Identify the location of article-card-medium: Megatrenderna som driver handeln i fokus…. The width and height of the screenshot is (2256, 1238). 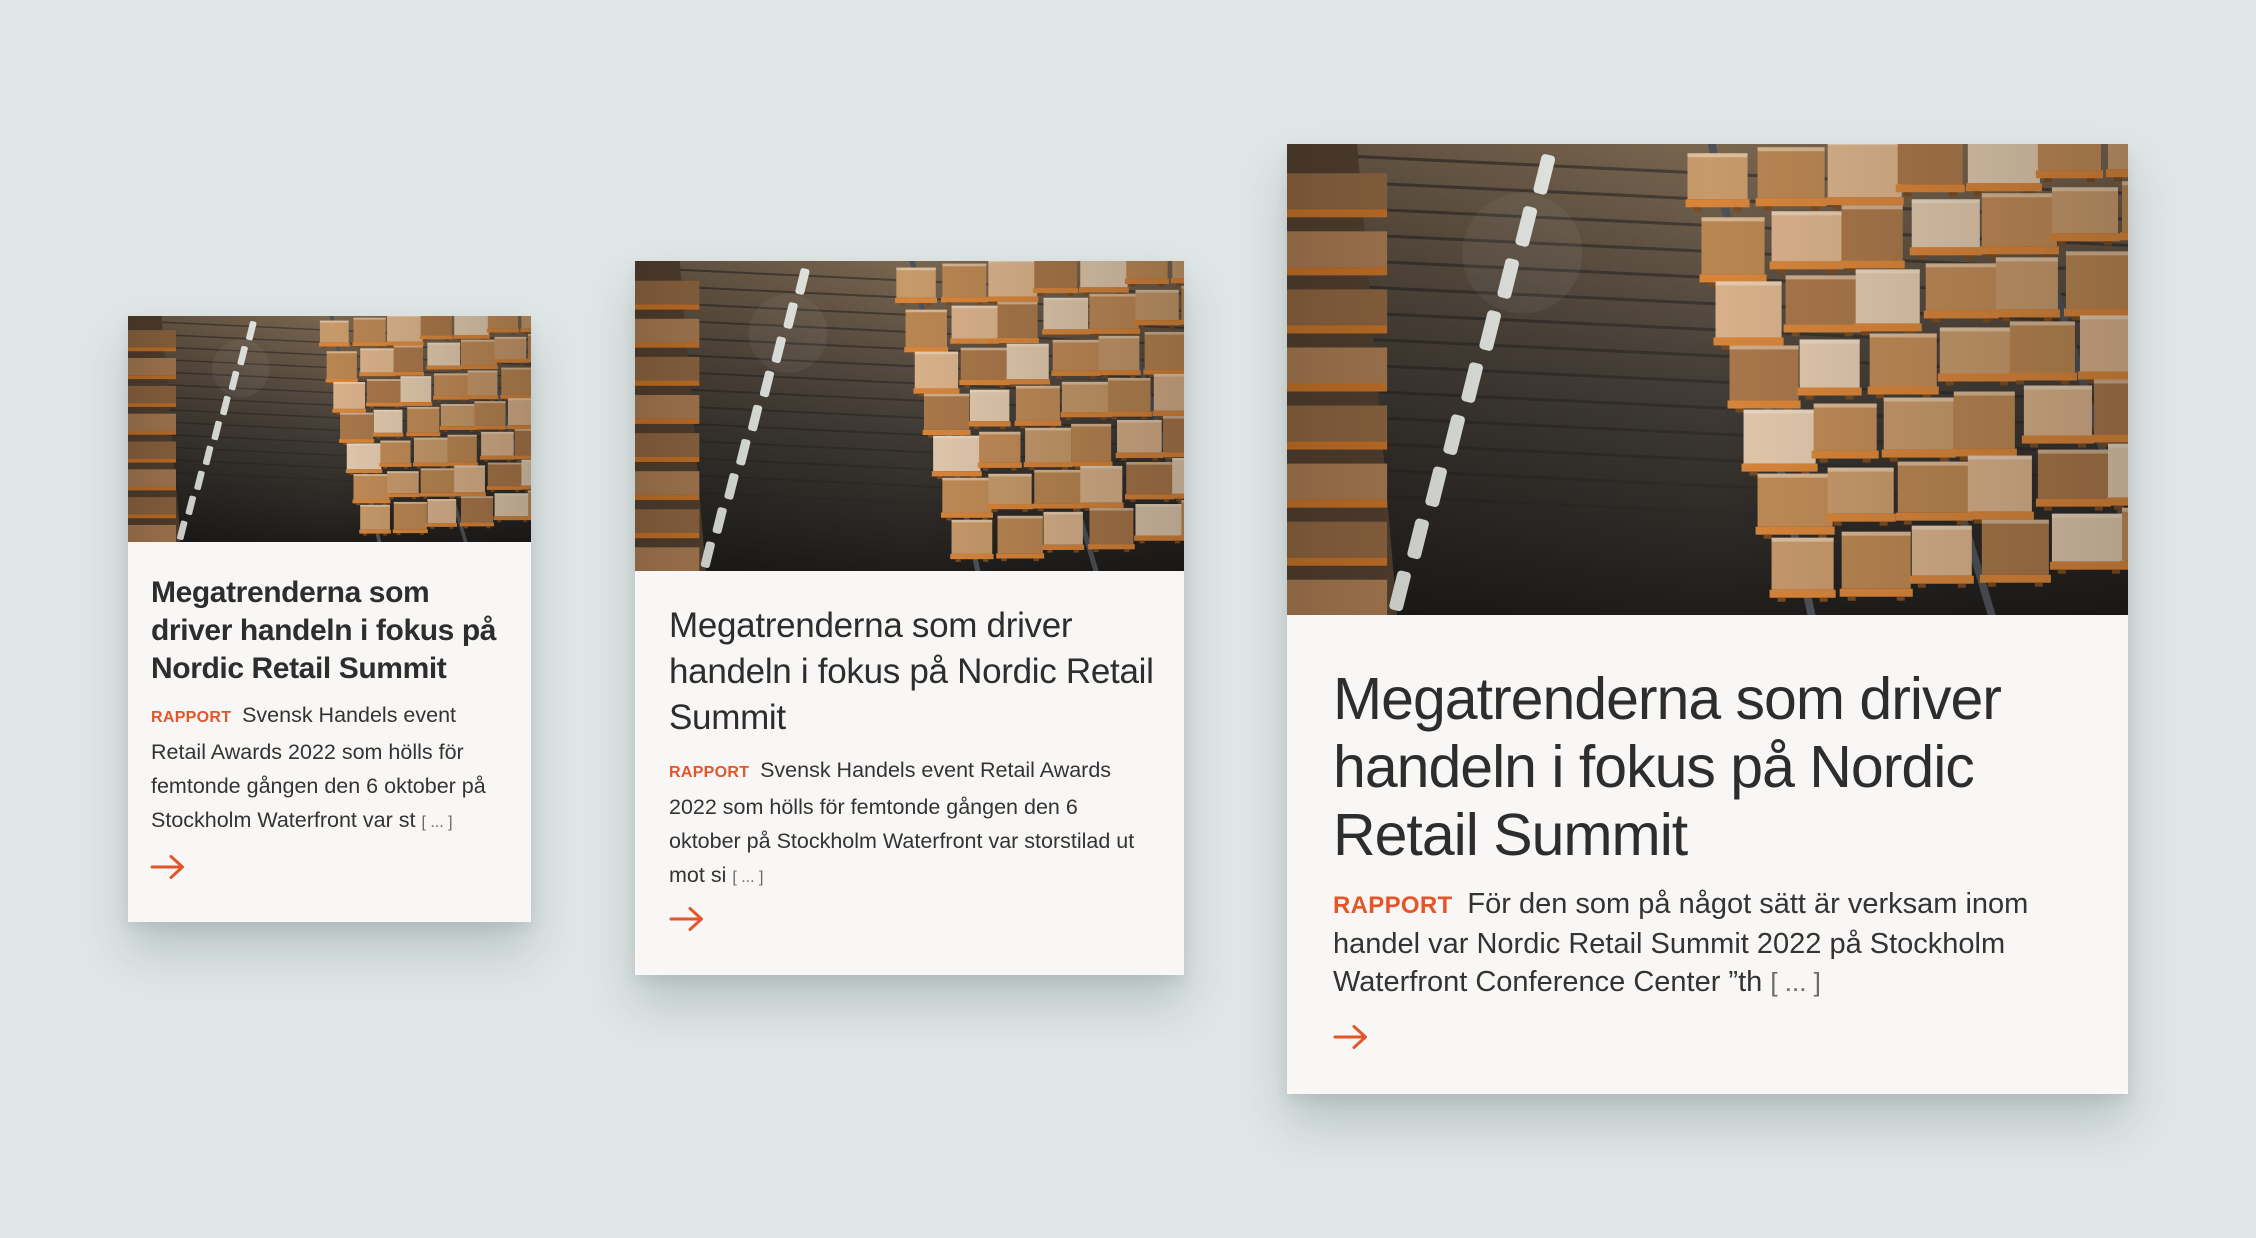
(909, 618).